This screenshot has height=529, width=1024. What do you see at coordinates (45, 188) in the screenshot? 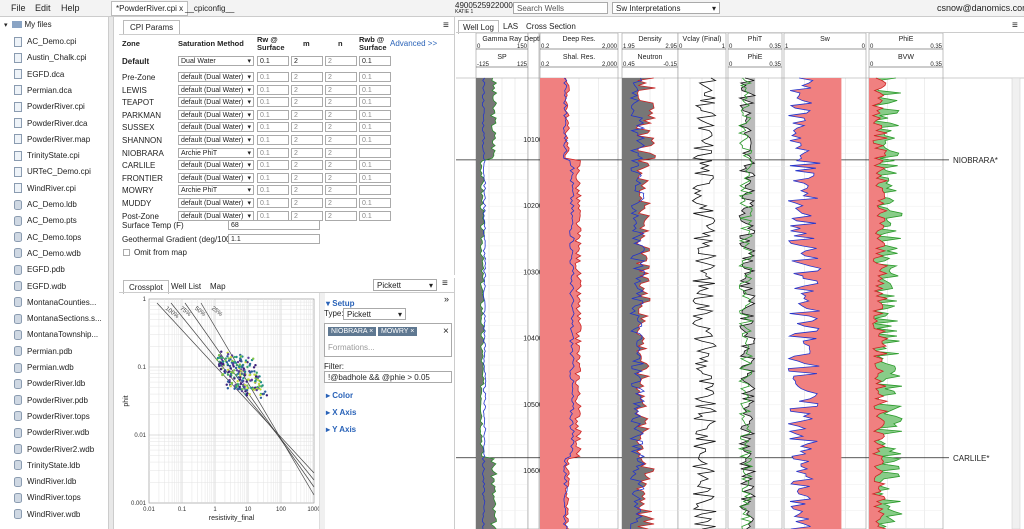
I see `file-item: WindRiver.cpi` at bounding box center [45, 188].